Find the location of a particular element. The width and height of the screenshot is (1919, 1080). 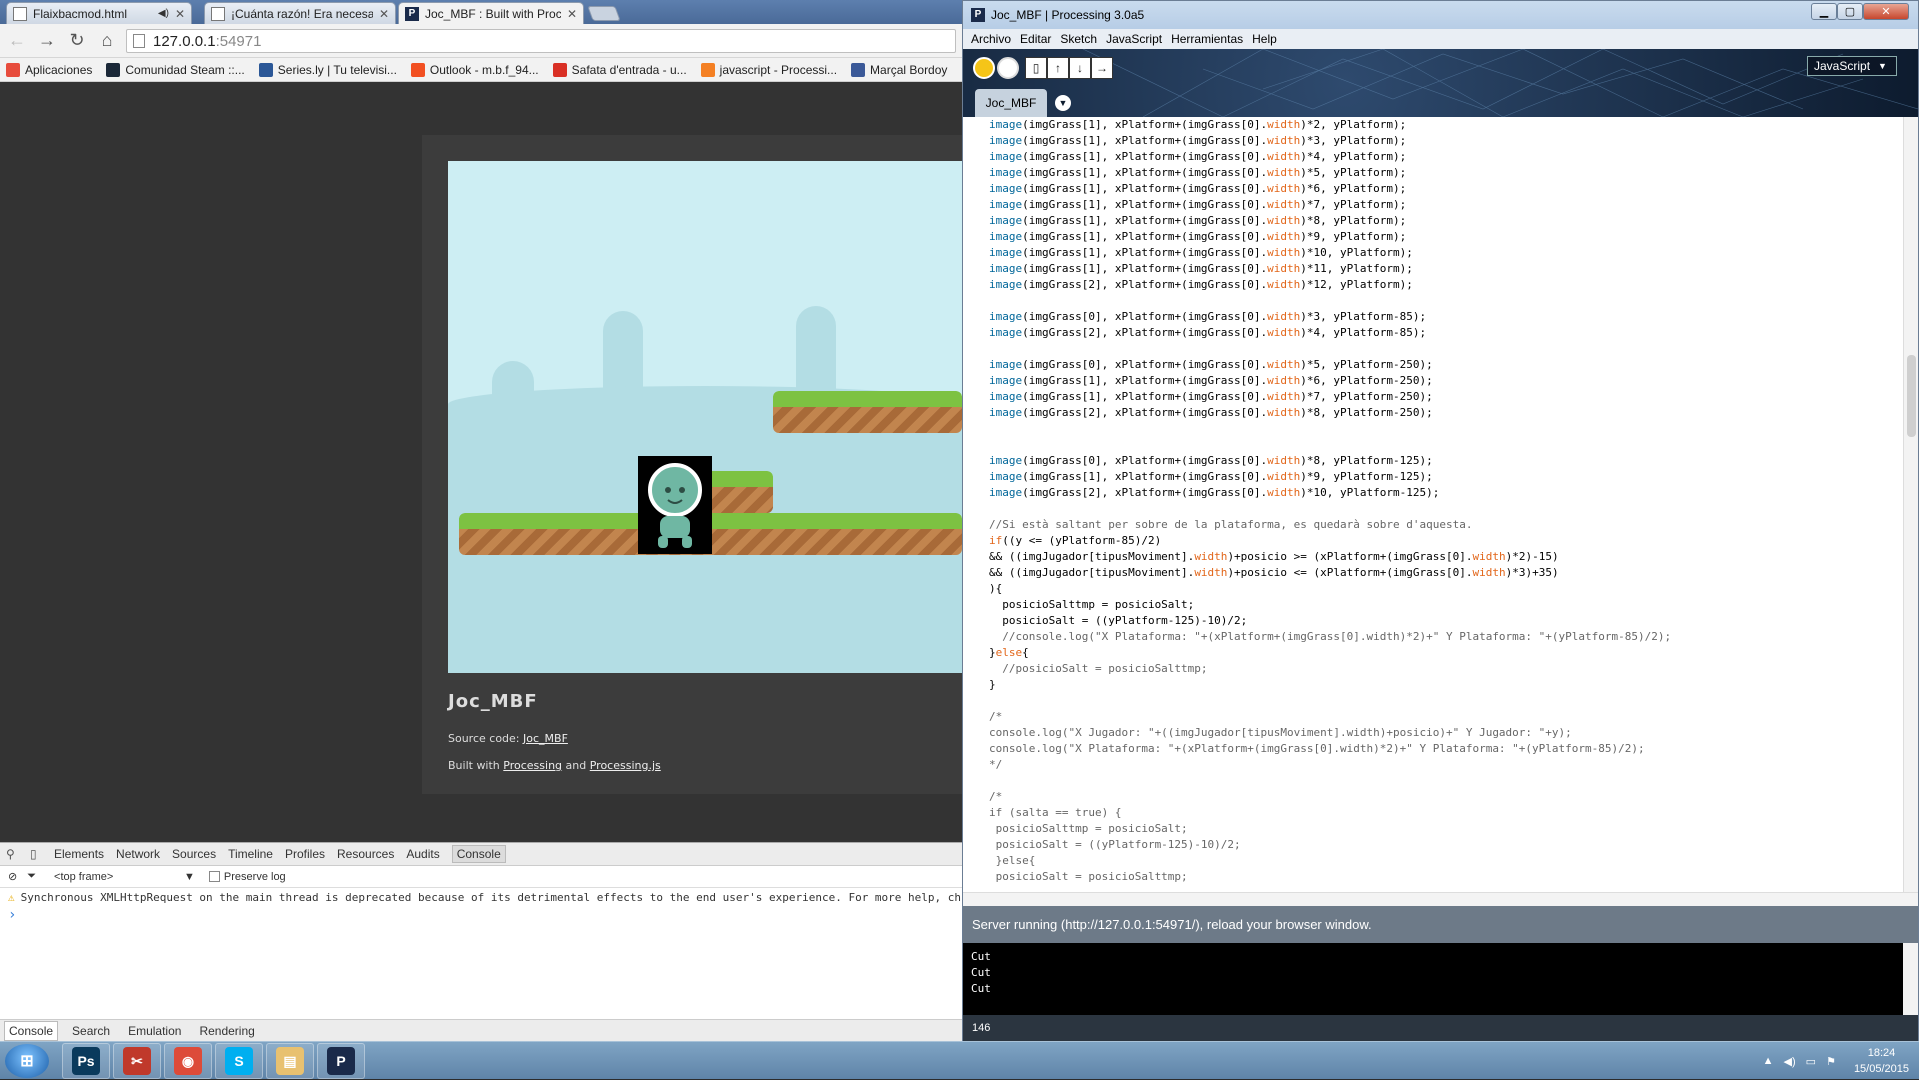

network-icon: ▭ is located at coordinates (1811, 1061).